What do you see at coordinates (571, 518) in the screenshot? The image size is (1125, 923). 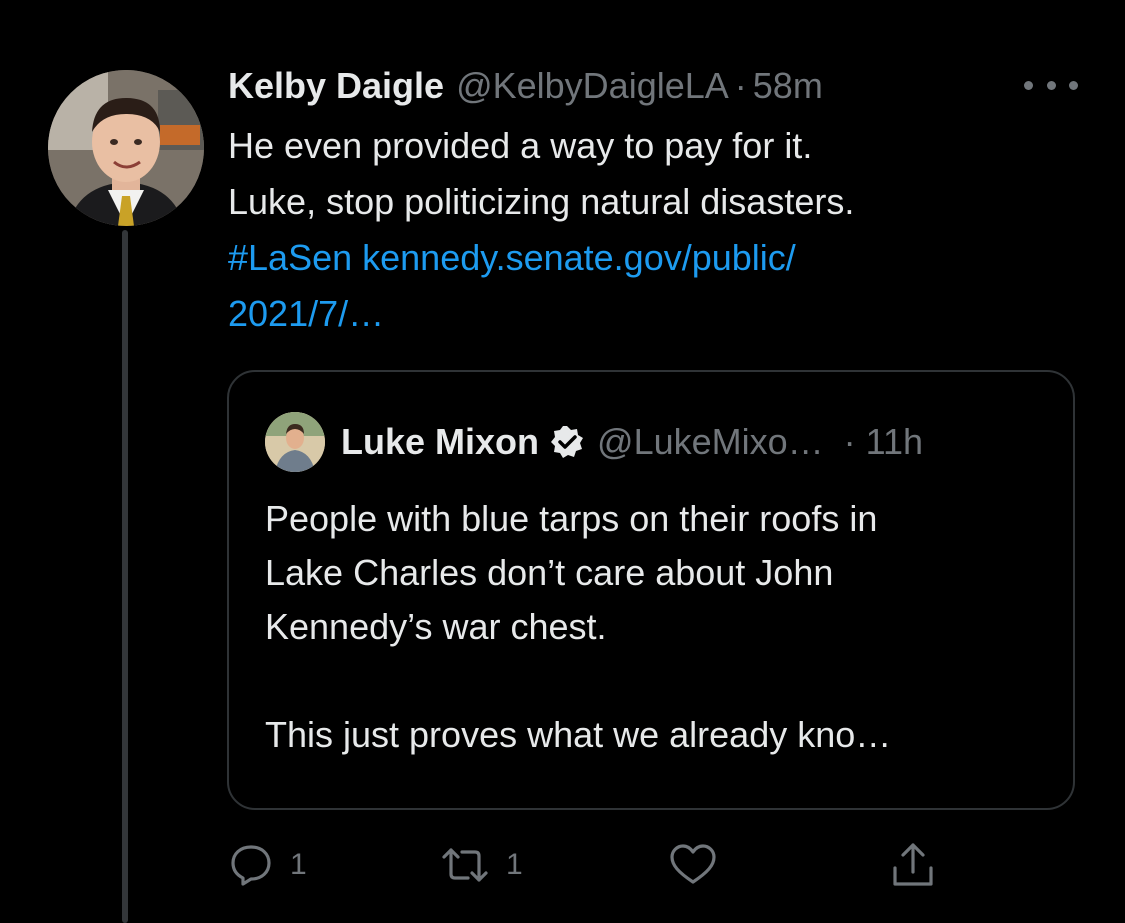 I see `quoted-text-line: People with blue tarps on their roofs in` at bounding box center [571, 518].